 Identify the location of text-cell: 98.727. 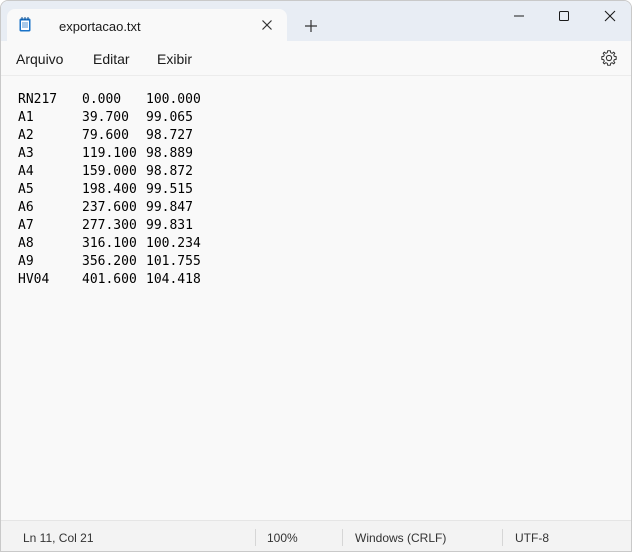
(169, 135).